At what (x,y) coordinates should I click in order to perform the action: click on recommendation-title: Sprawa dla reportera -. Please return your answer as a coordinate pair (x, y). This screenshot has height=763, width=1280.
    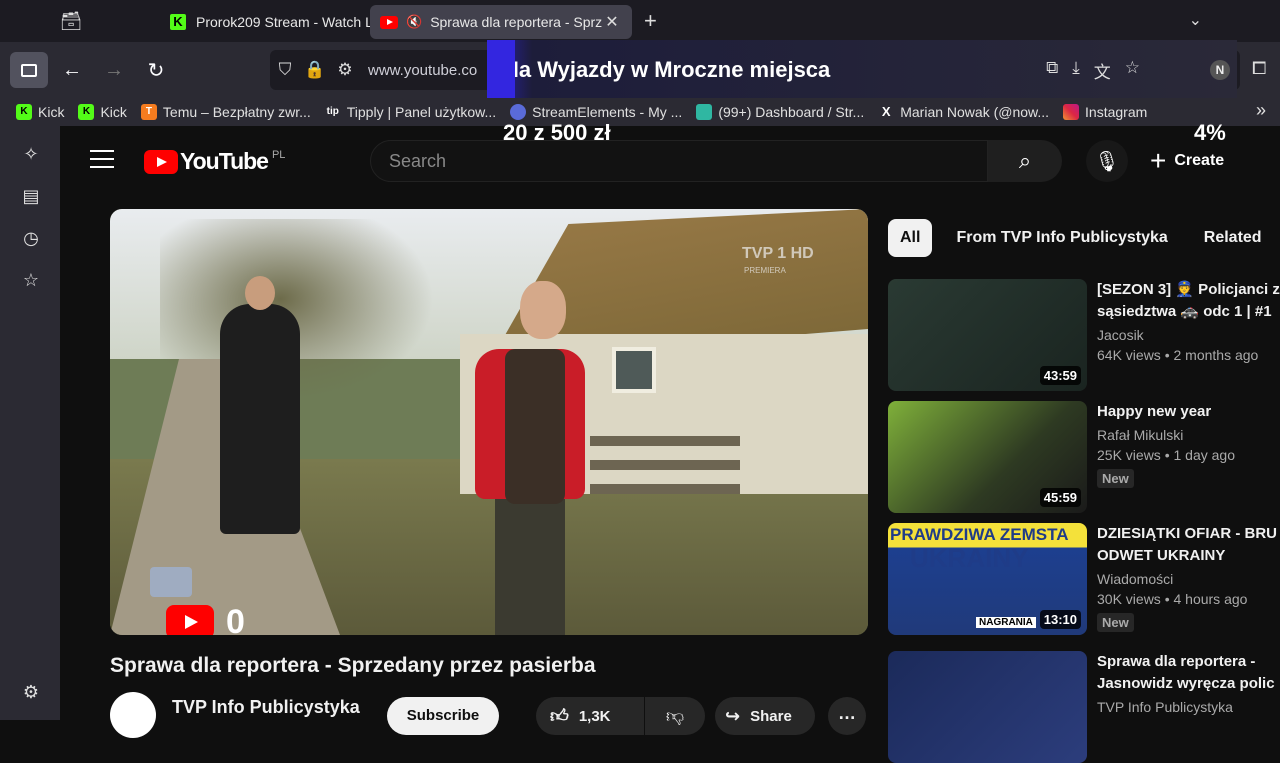
    Looking at the image, I should click on (1188, 662).